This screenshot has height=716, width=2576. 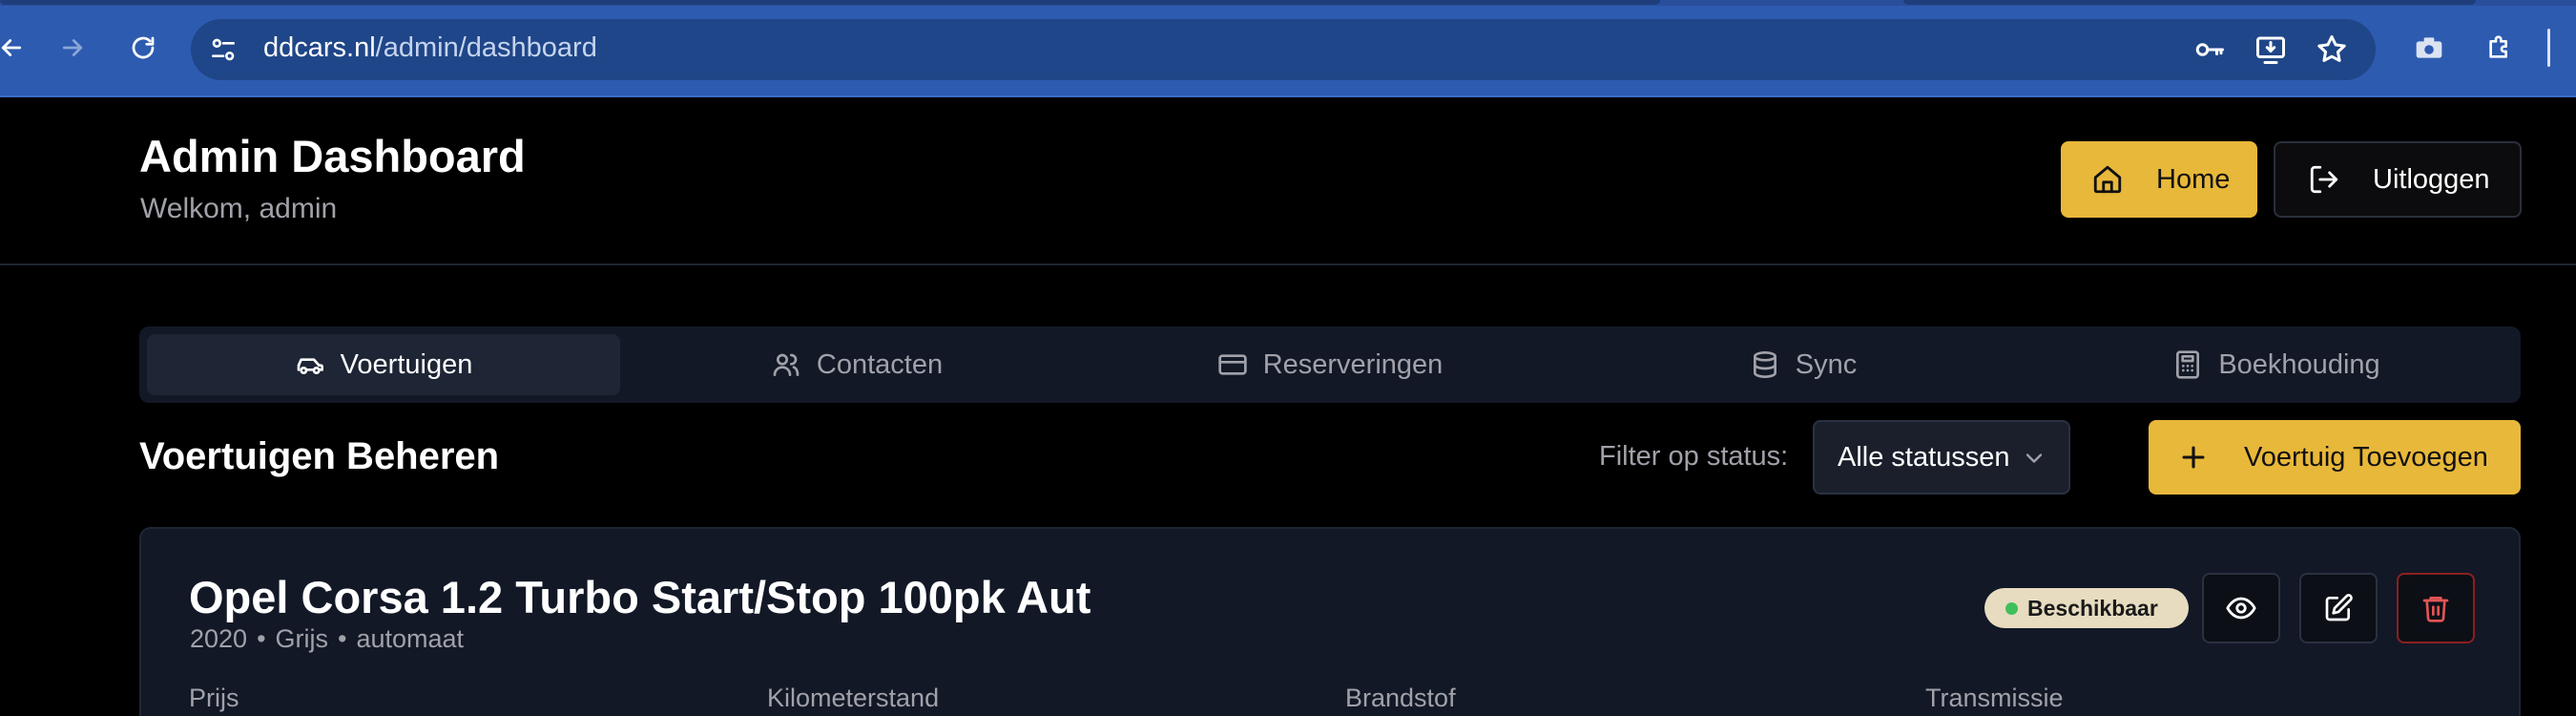 What do you see at coordinates (1283, 49) in the screenshot?
I see `address-bar: ddcars.nl/admin/dashboard` at bounding box center [1283, 49].